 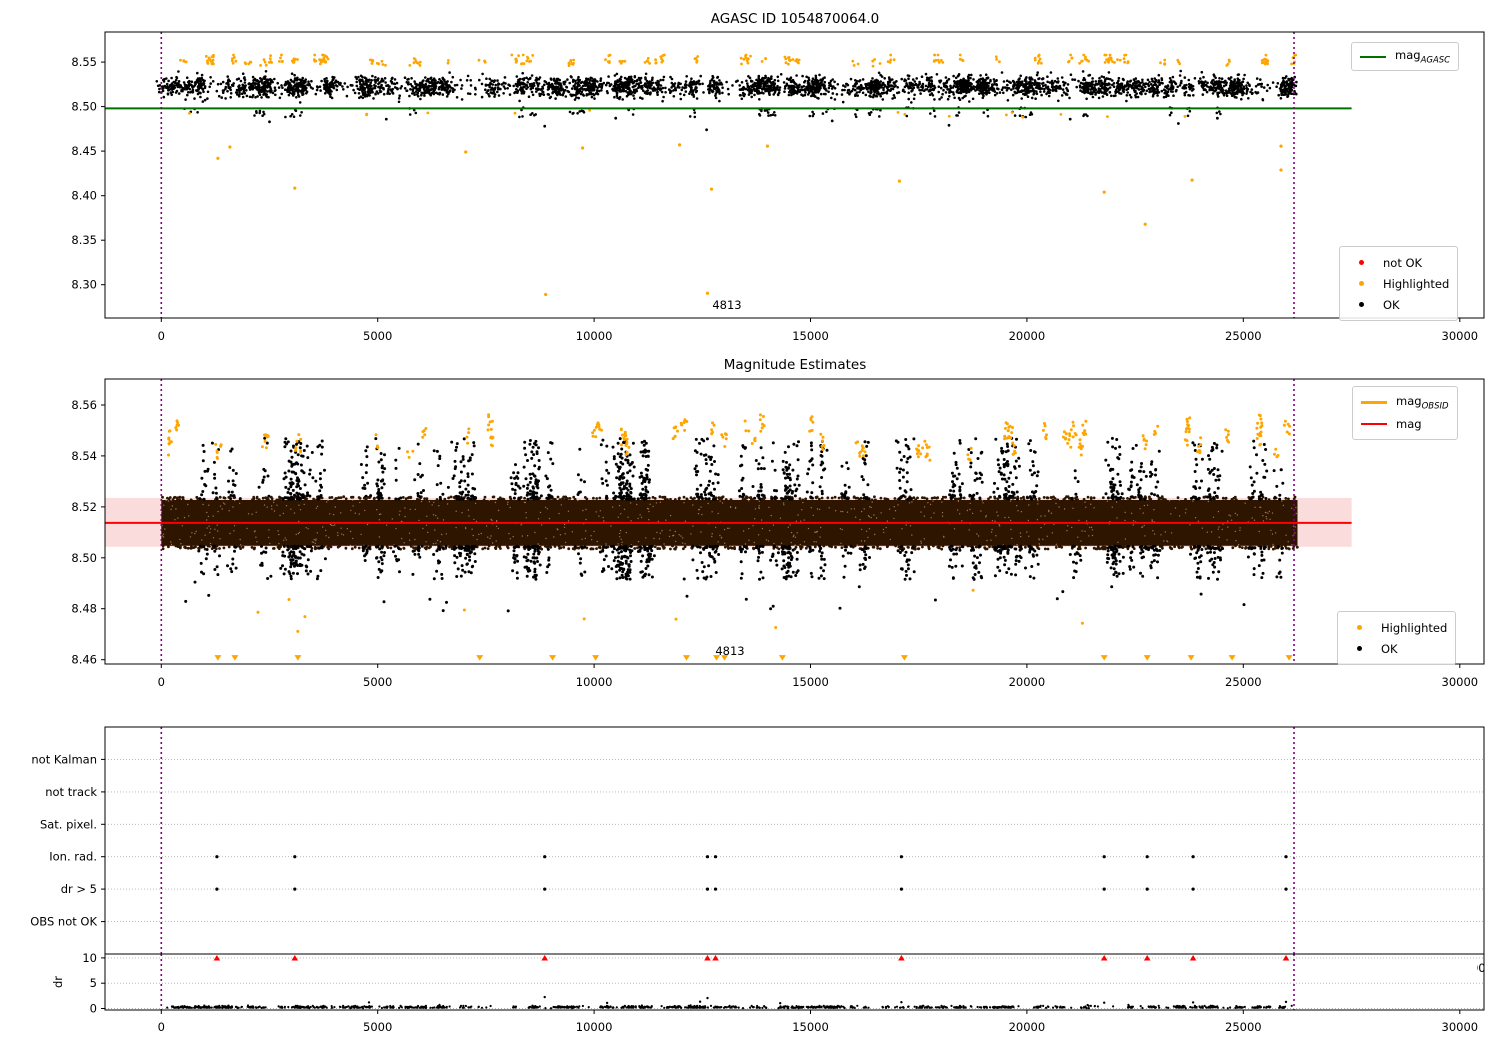 I want to click on panel2-legend-status: Highlighted OK, so click(x=1397, y=638).